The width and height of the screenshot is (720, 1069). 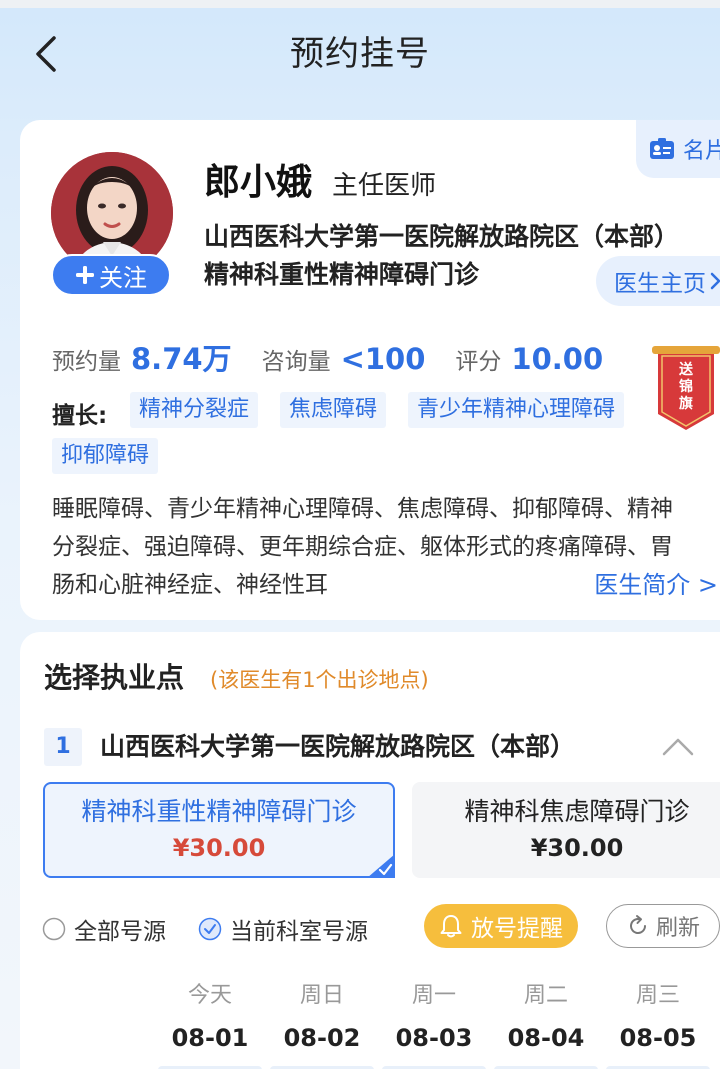 I want to click on status-strip, so click(x=360, y=4).